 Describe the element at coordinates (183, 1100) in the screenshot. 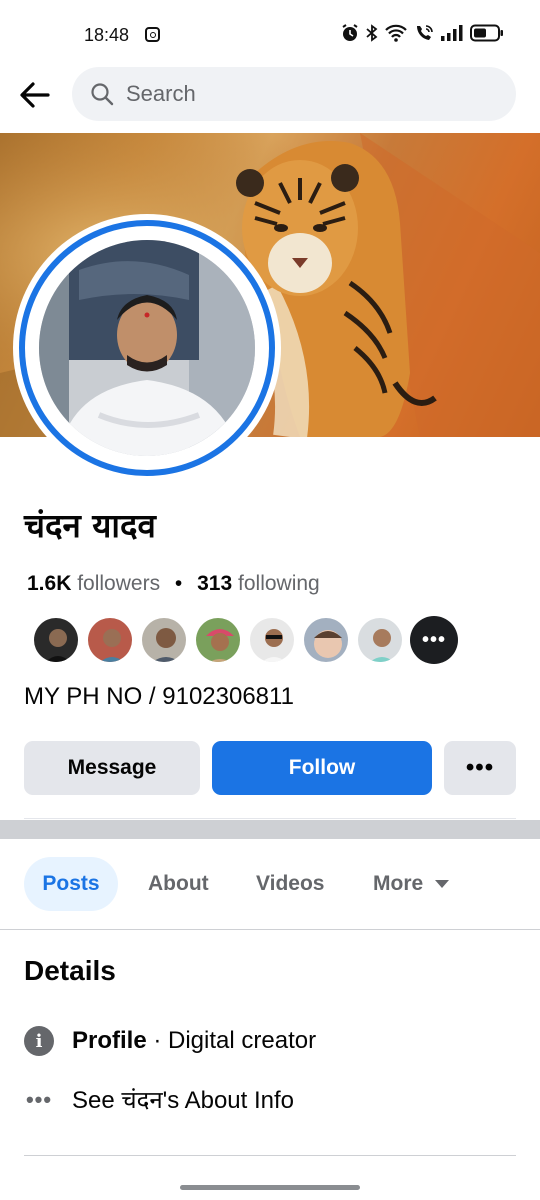

I see `see-about-info-label: See चंदन's About Info` at that location.